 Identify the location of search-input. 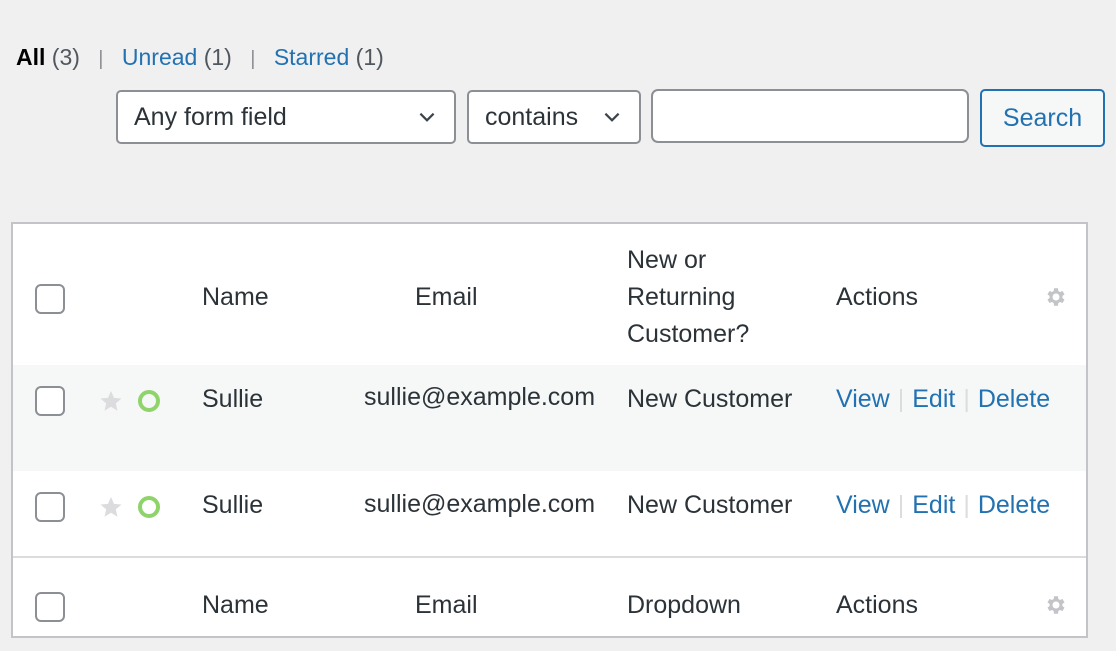
(810, 116).